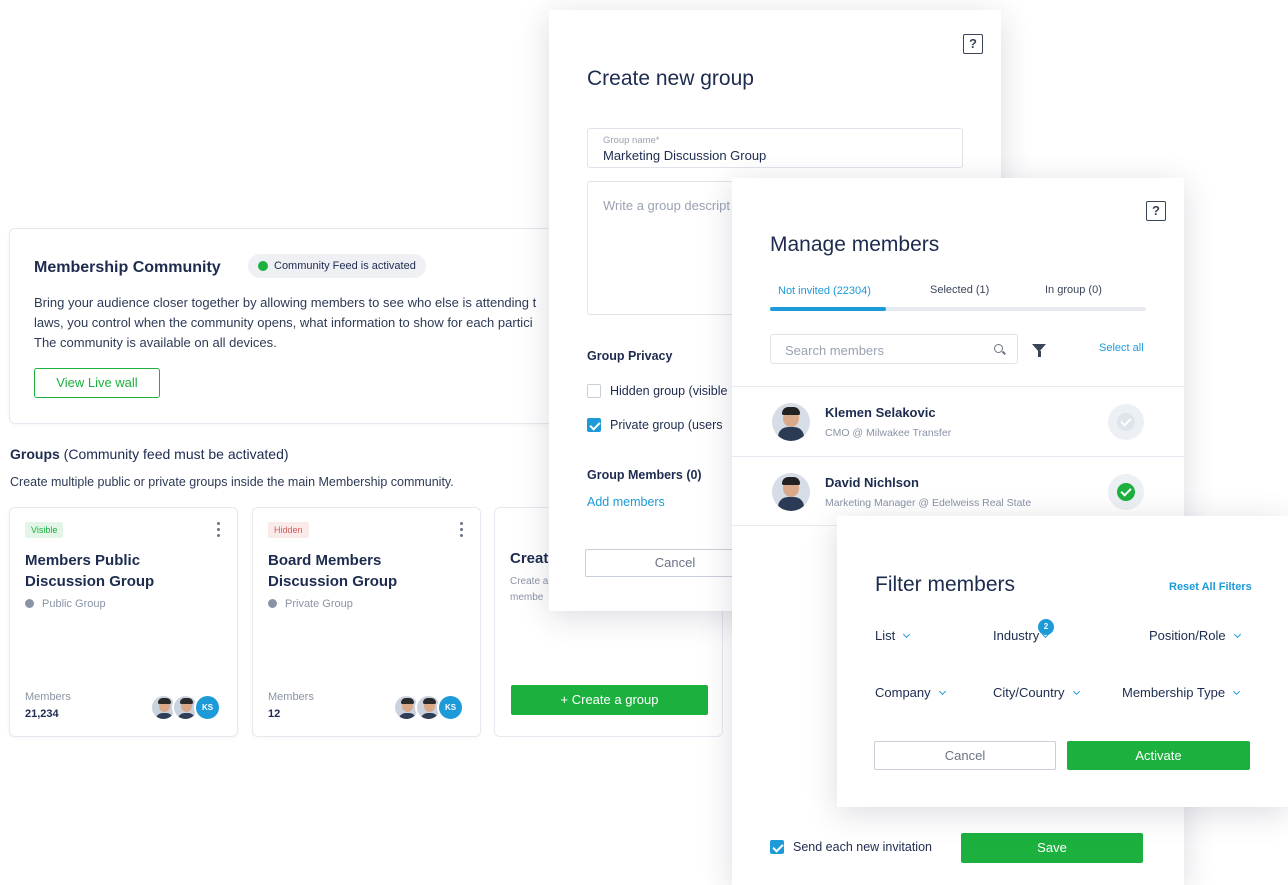  What do you see at coordinates (97, 383) in the screenshot?
I see `view-live-wall-button: View Live wall` at bounding box center [97, 383].